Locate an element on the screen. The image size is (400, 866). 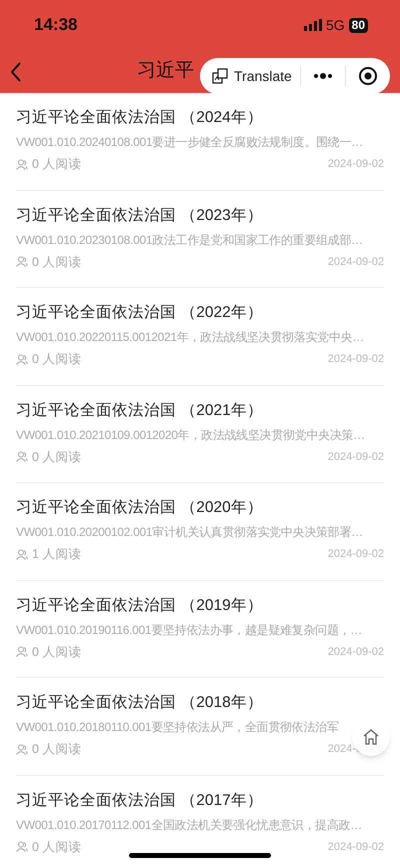
article-title: 习近平论全面依法治国 （2021年） is located at coordinates (200, 411).